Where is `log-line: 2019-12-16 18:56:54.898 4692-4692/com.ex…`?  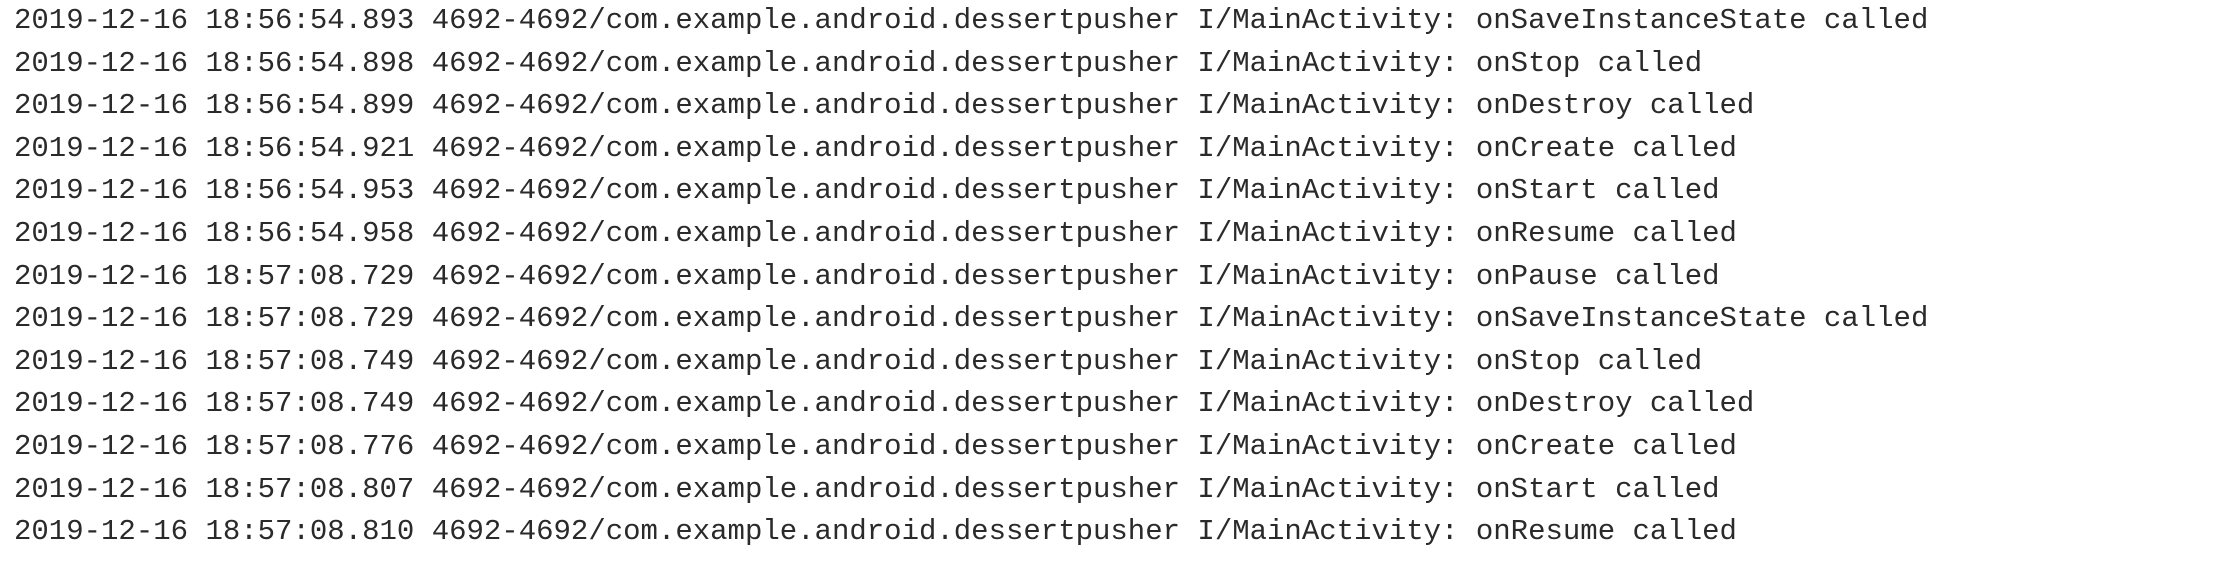
log-line: 2019-12-16 18:56:54.898 4692-4692/com.ex… is located at coordinates (1114, 64).